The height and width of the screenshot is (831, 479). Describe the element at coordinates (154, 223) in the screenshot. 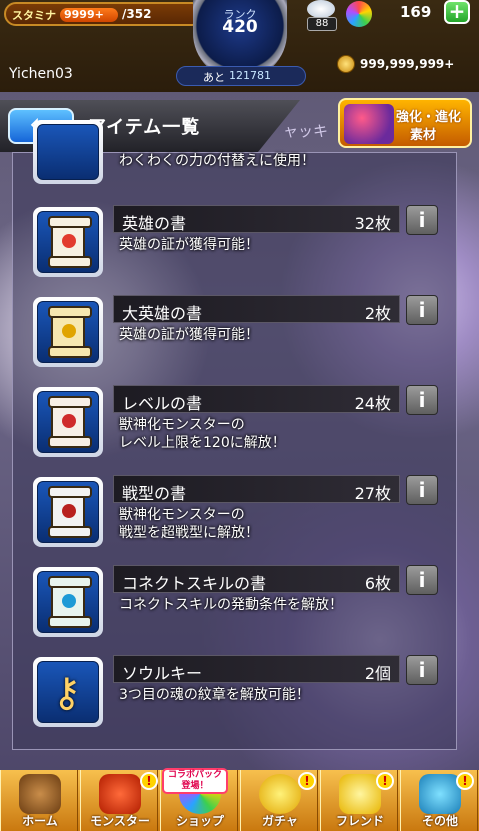

I see `item-name: 英雄の書` at that location.